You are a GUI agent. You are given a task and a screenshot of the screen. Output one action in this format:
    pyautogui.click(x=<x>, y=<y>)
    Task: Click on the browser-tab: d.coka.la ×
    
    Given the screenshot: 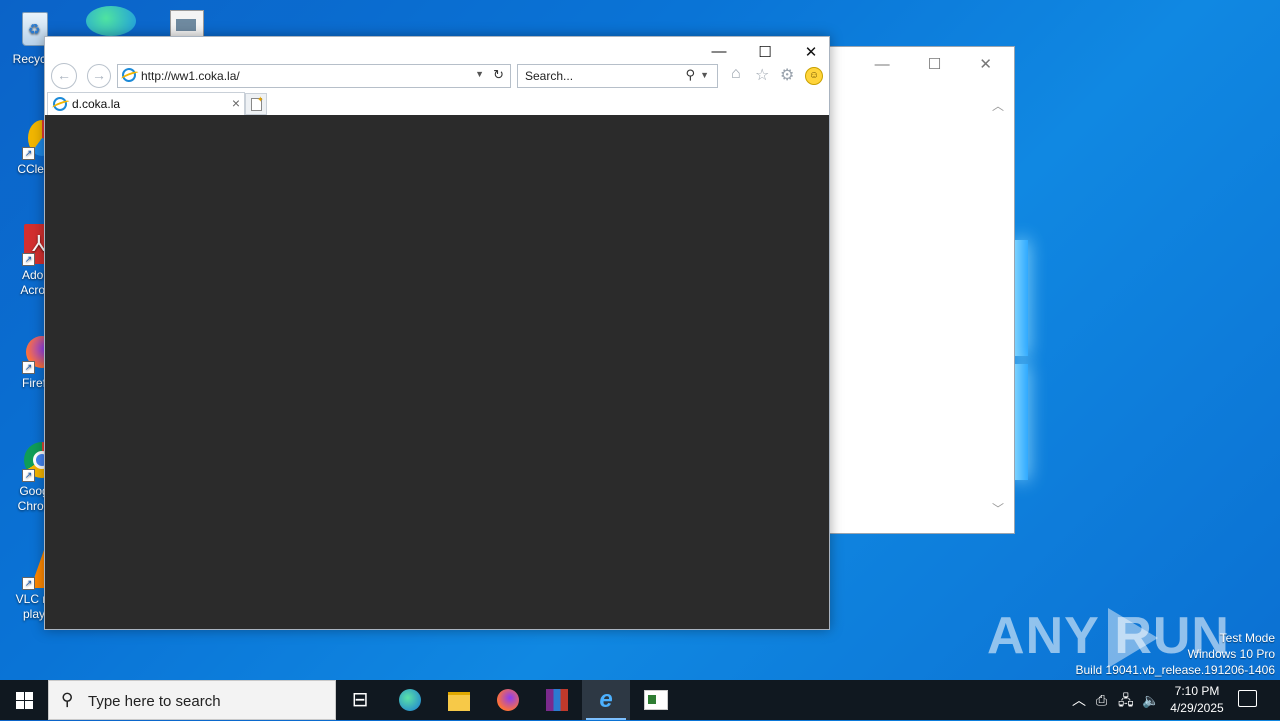 What is the action you would take?
    pyautogui.click(x=146, y=103)
    